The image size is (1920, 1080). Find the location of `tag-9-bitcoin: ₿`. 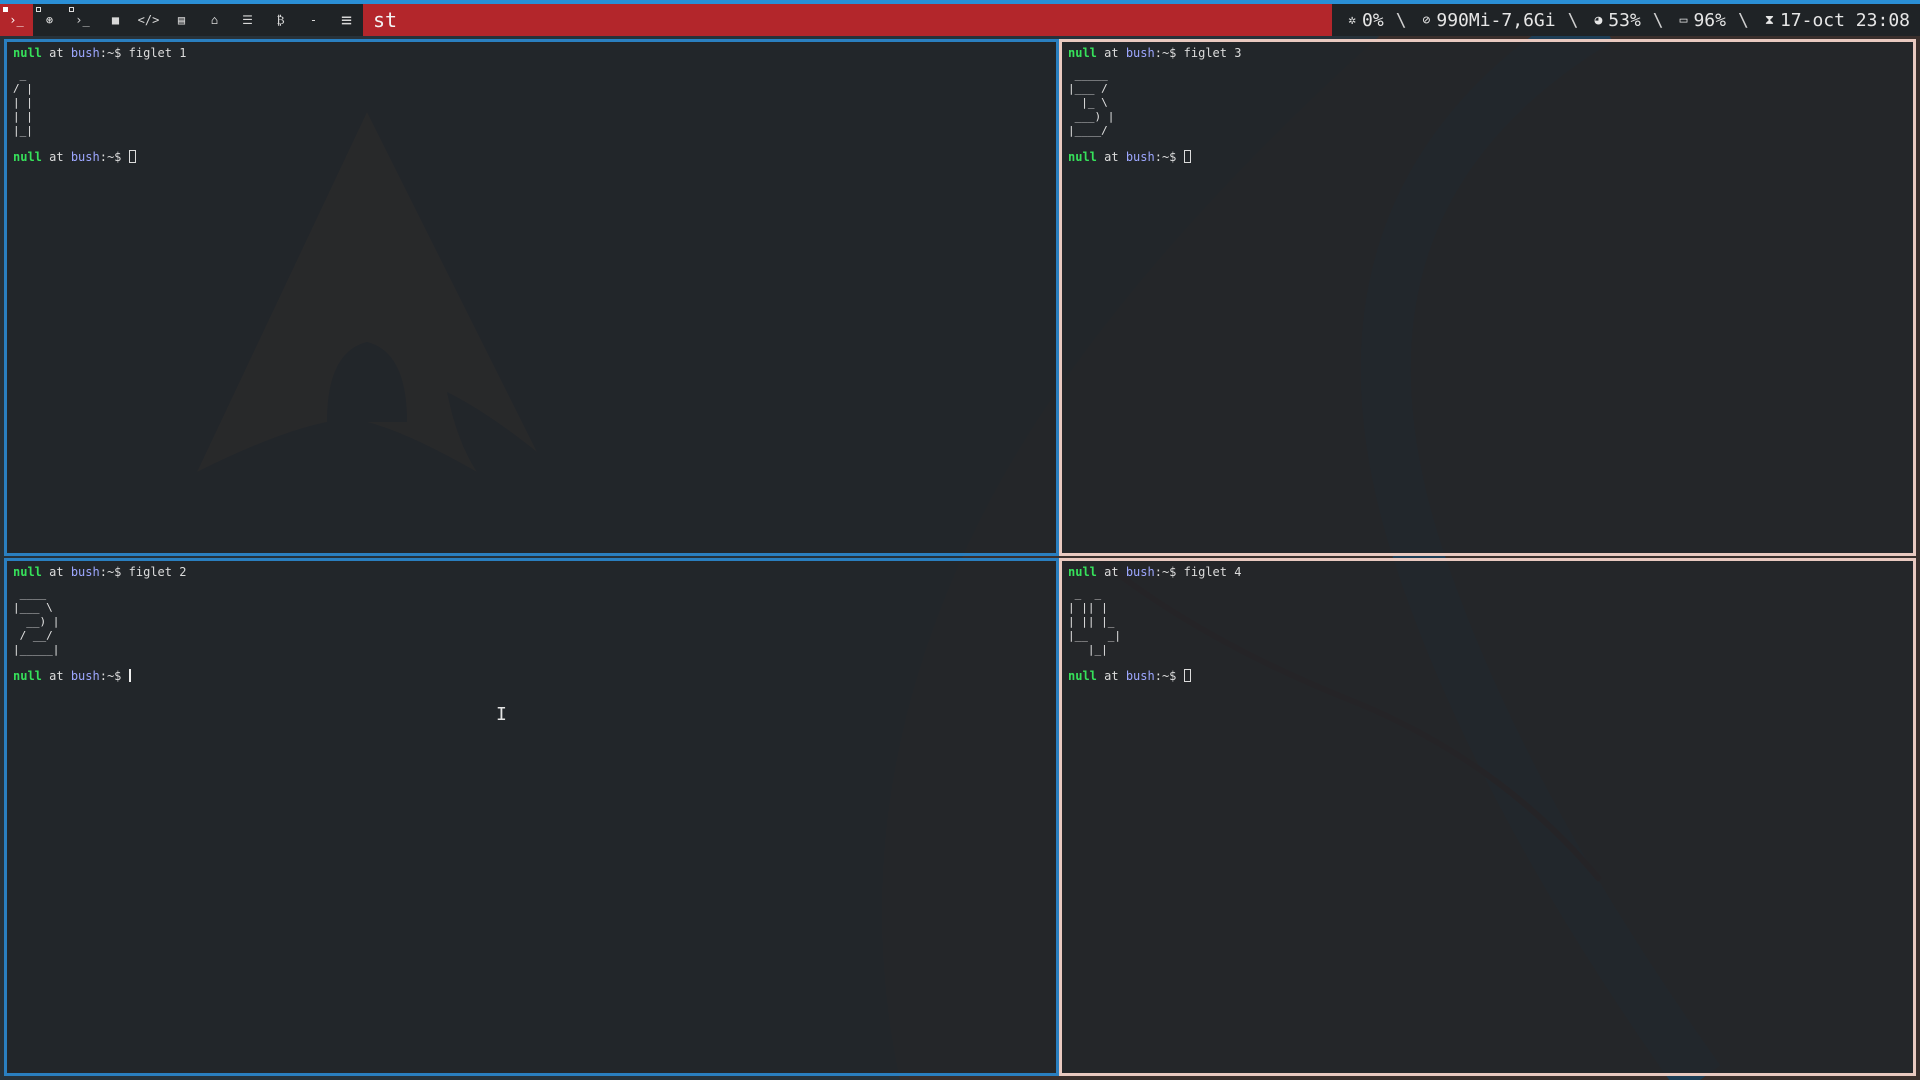

tag-9-bitcoin: ₿ is located at coordinates (280, 20).